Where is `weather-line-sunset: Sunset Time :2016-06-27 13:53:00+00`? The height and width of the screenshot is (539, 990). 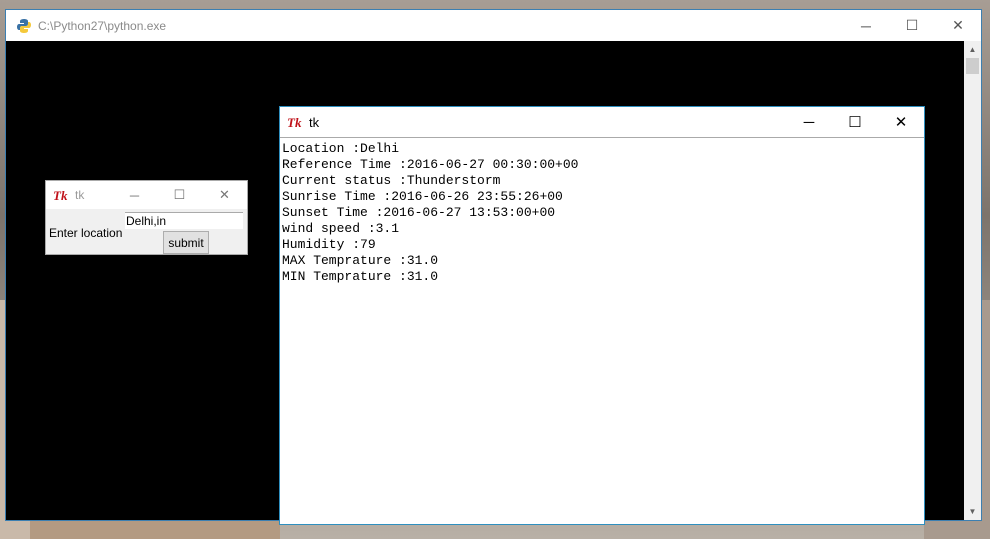
weather-line-sunset: Sunset Time :2016-06-27 13:53:00+00 is located at coordinates (419, 212).